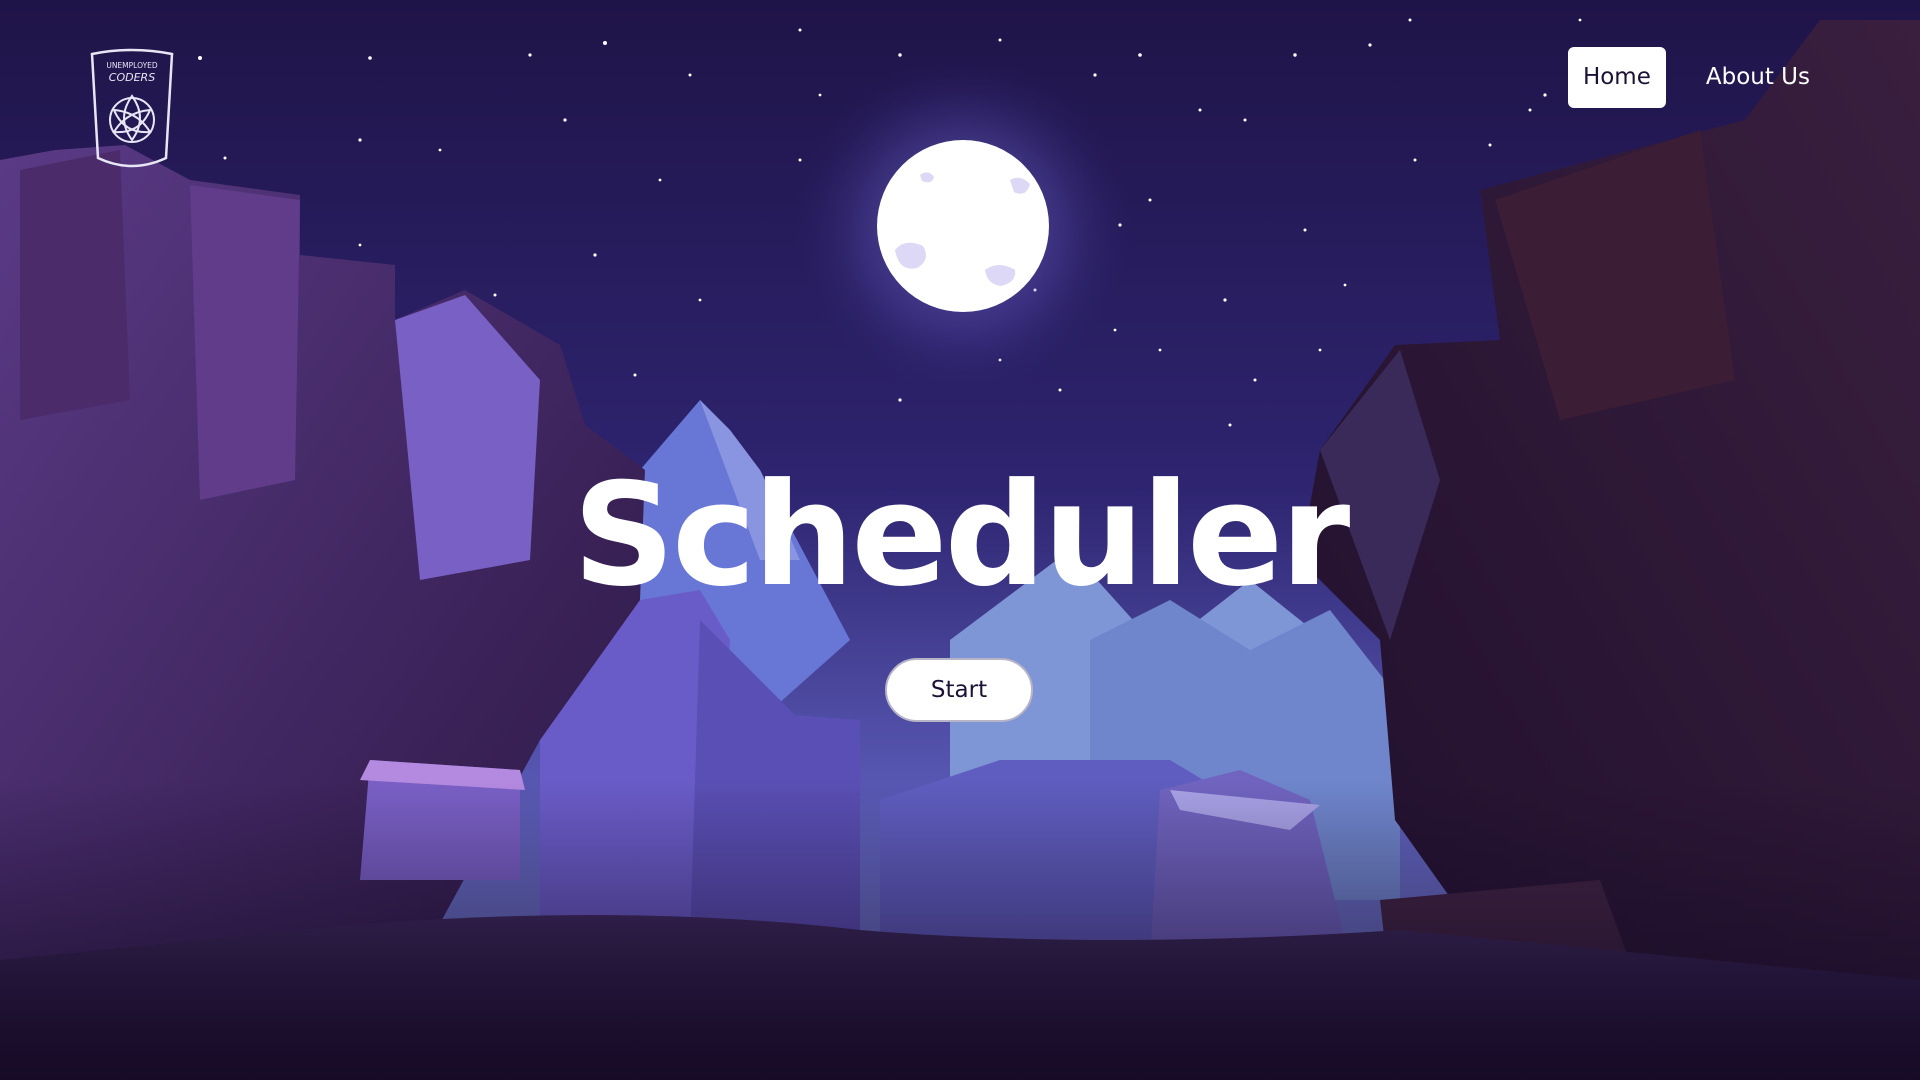 The height and width of the screenshot is (1080, 1920). Describe the element at coordinates (75, 285) in the screenshot. I see `left-cliff-face` at that location.